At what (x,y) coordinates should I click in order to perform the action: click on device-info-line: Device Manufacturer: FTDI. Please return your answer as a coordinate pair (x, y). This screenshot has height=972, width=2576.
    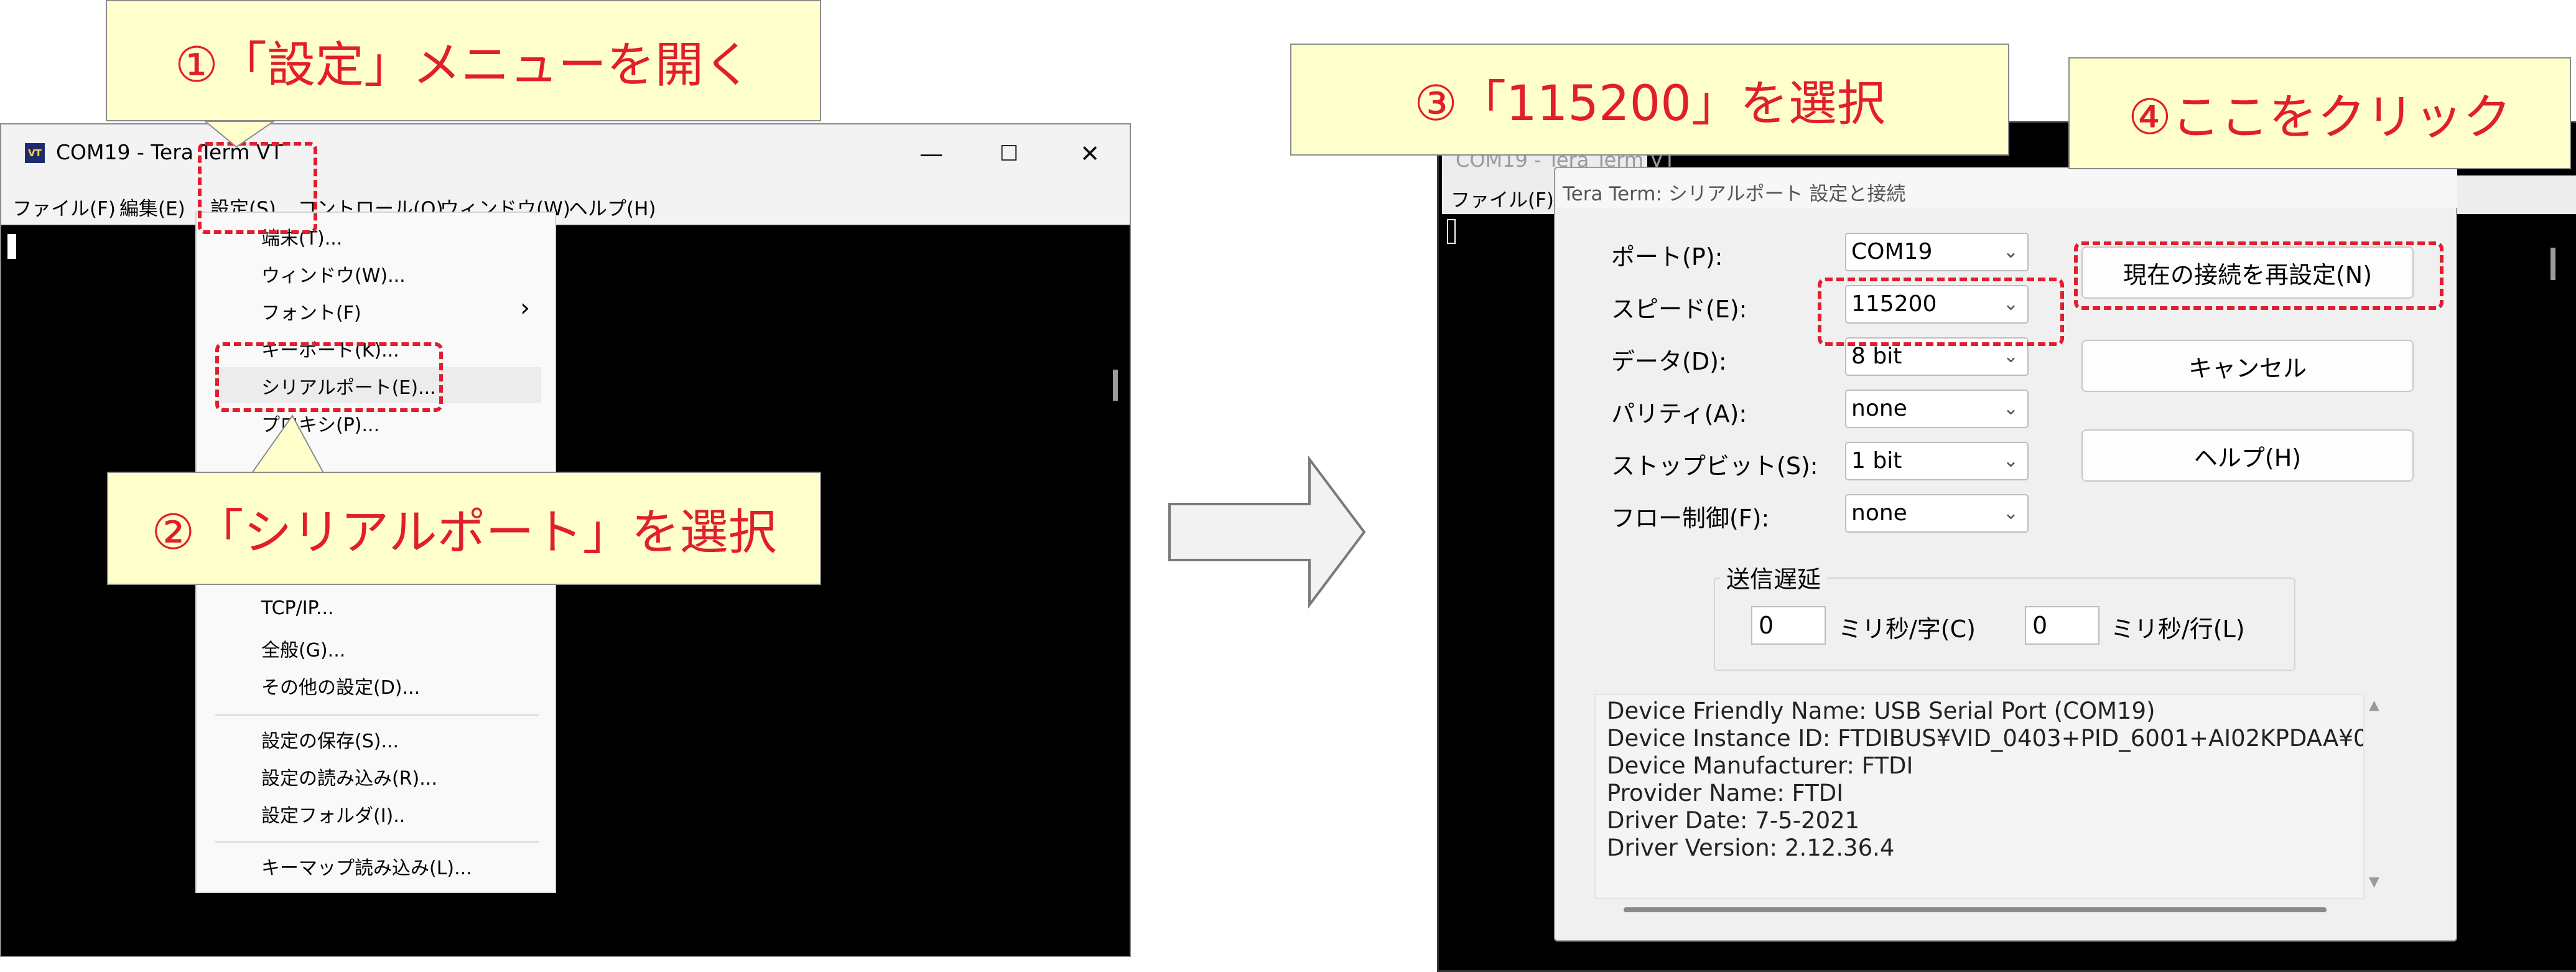
    Looking at the image, I should click on (1760, 765).